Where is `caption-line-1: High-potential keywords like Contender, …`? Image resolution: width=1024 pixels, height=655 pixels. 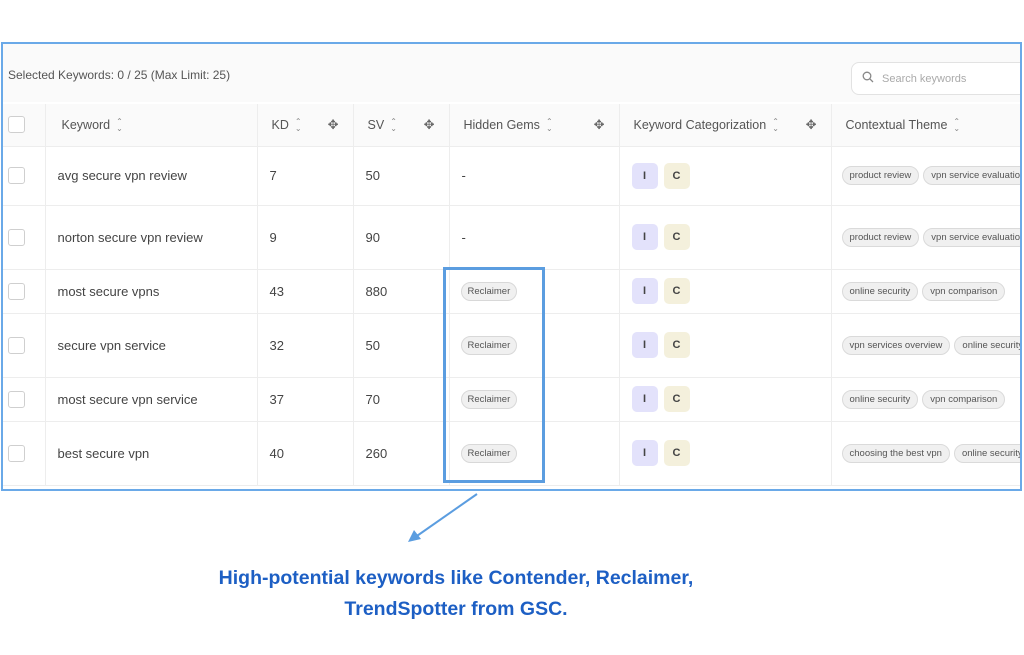 caption-line-1: High-potential keywords like Contender, … is located at coordinates (456, 578).